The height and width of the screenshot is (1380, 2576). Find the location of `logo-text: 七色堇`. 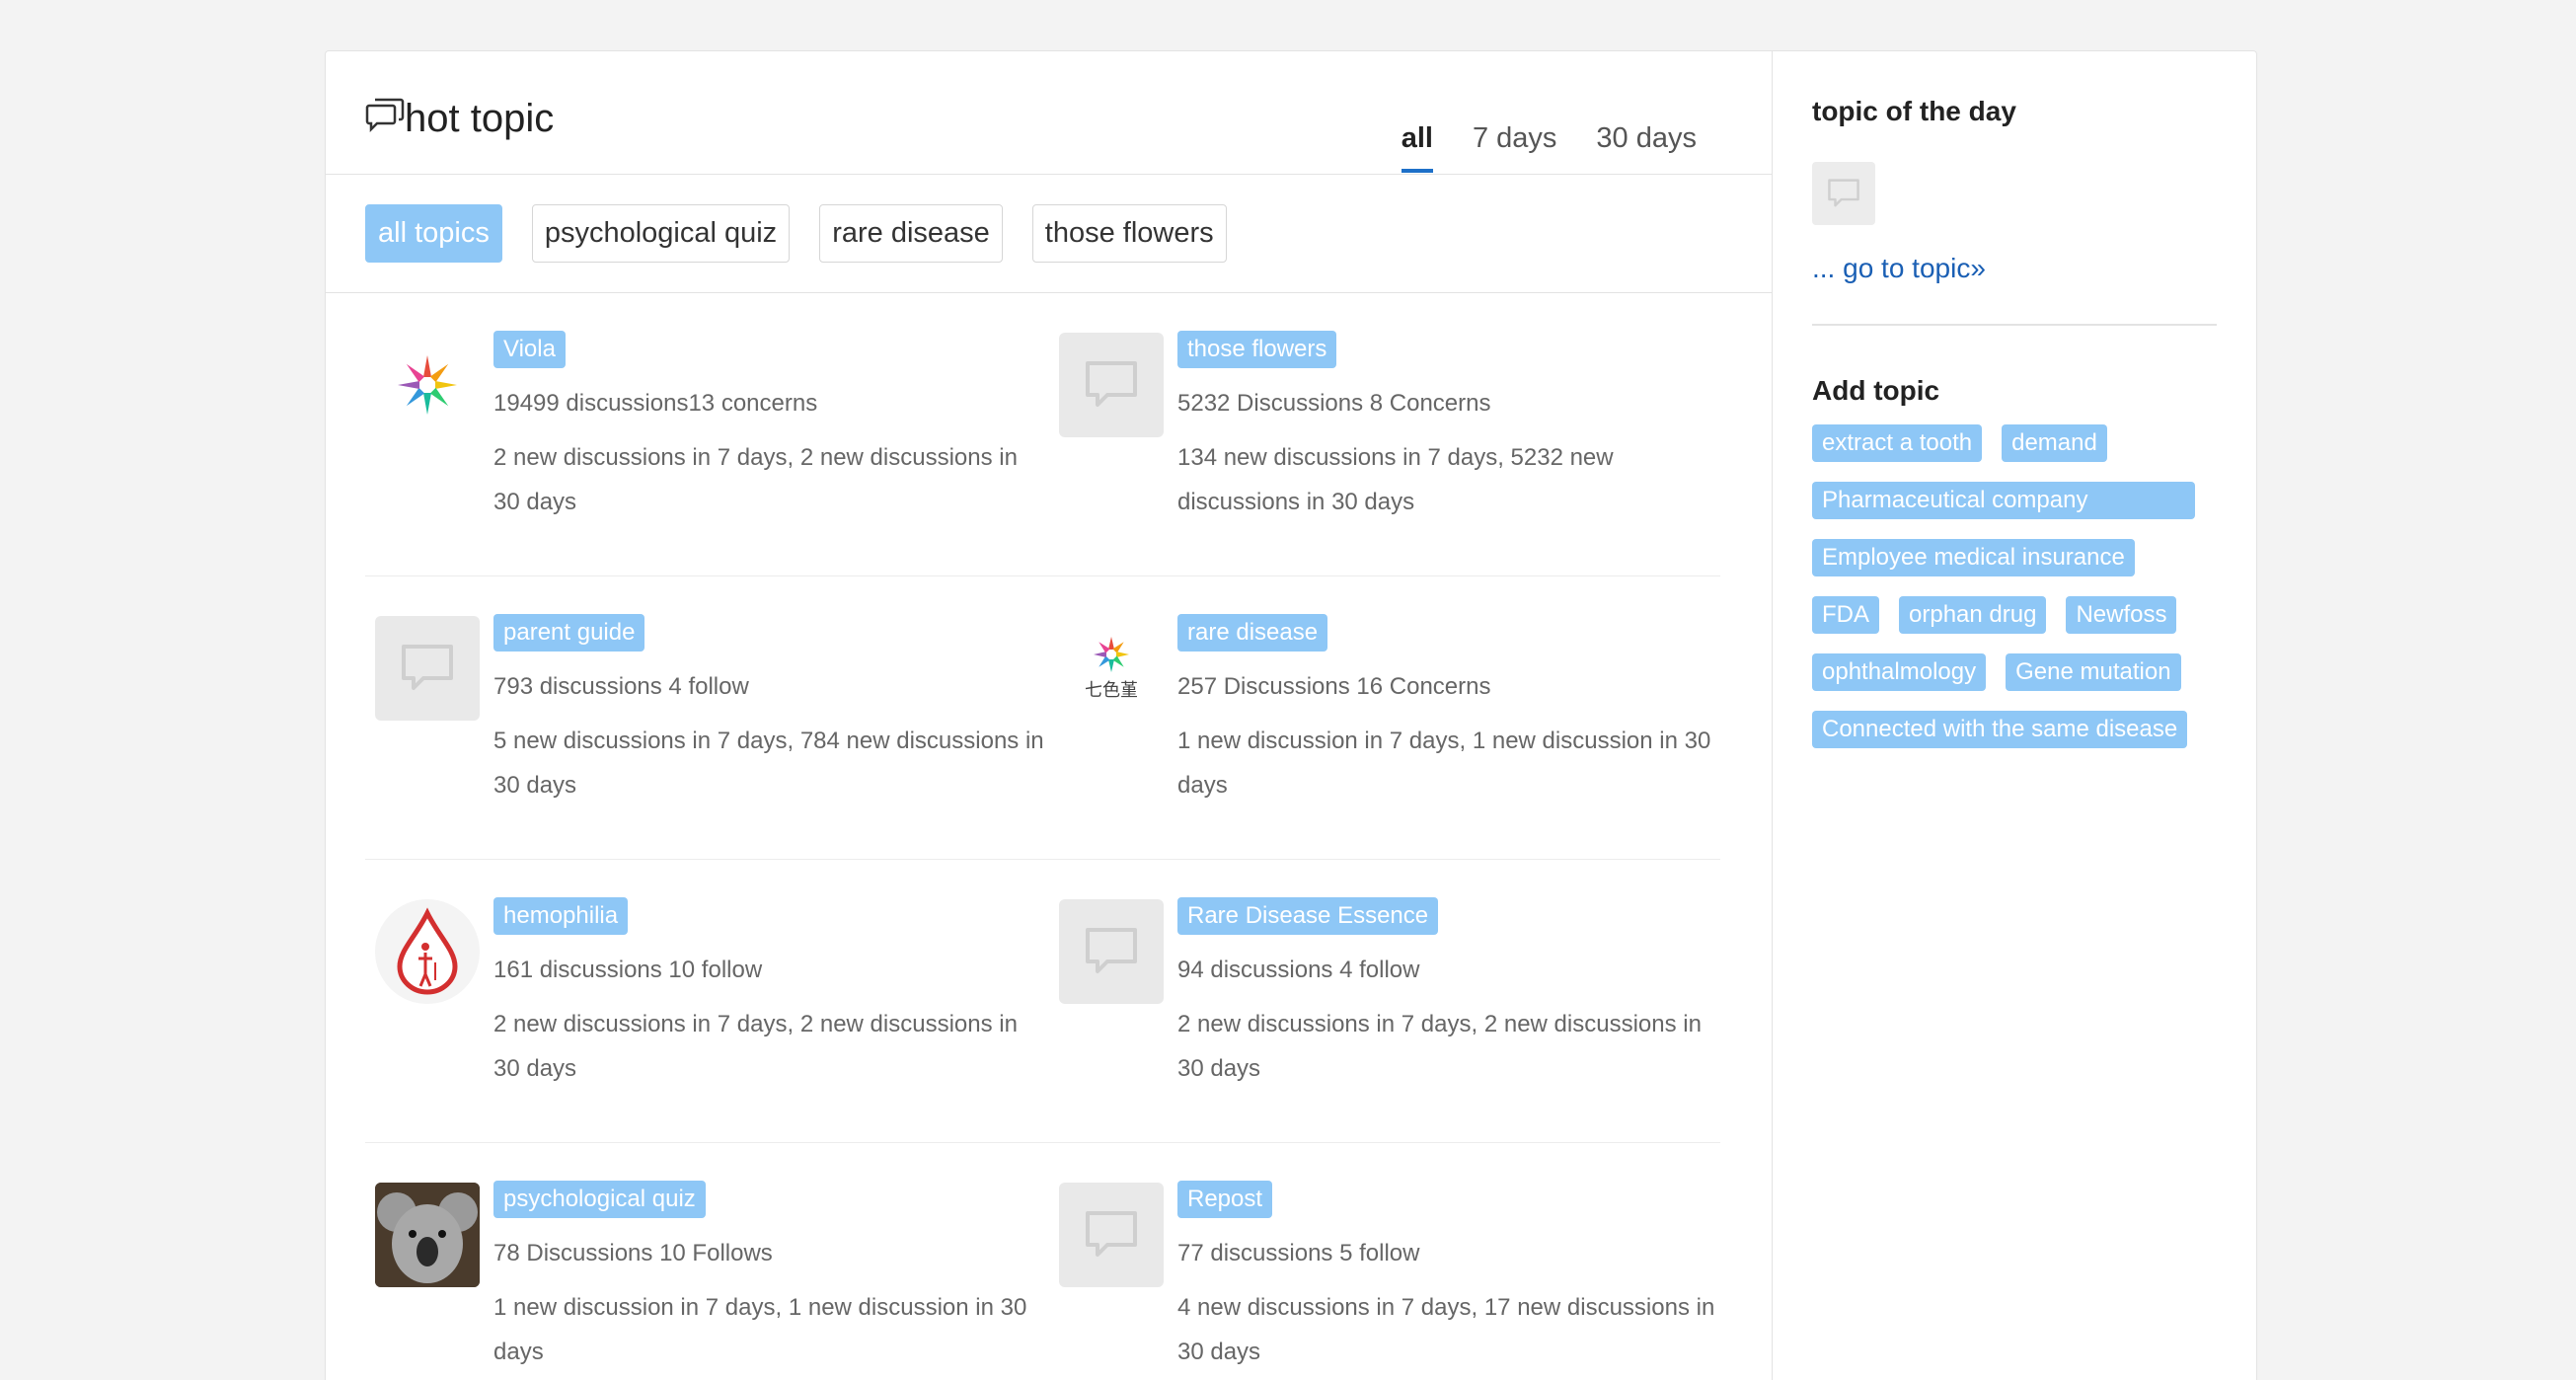

logo-text: 七色堇 is located at coordinates (1111, 690).